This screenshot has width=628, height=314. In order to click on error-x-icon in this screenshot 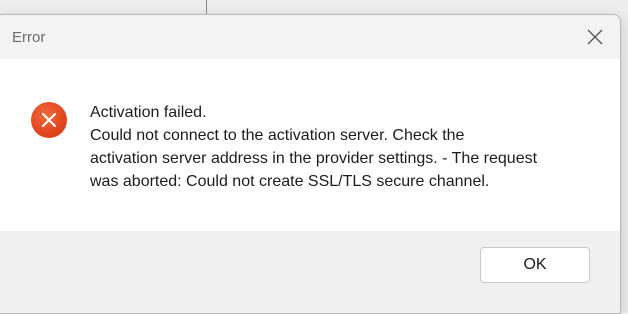, I will do `click(49, 120)`.